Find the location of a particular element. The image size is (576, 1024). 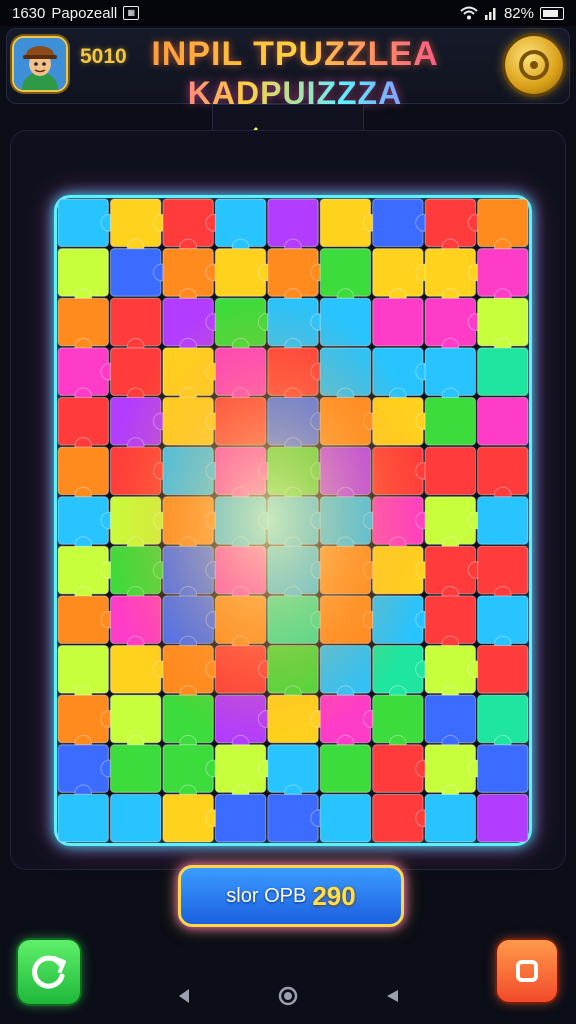

game-title: INPIL TPUZZLEA KADPUIZZZA is located at coordinates (295, 73).